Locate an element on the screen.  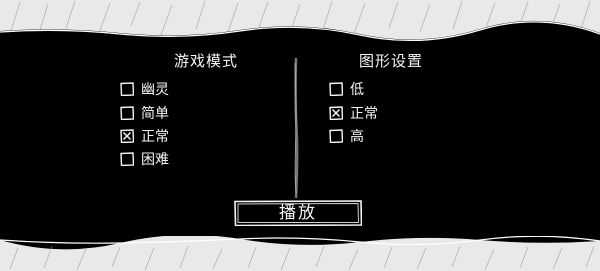
play-button: 播放 is located at coordinates (298, 213).